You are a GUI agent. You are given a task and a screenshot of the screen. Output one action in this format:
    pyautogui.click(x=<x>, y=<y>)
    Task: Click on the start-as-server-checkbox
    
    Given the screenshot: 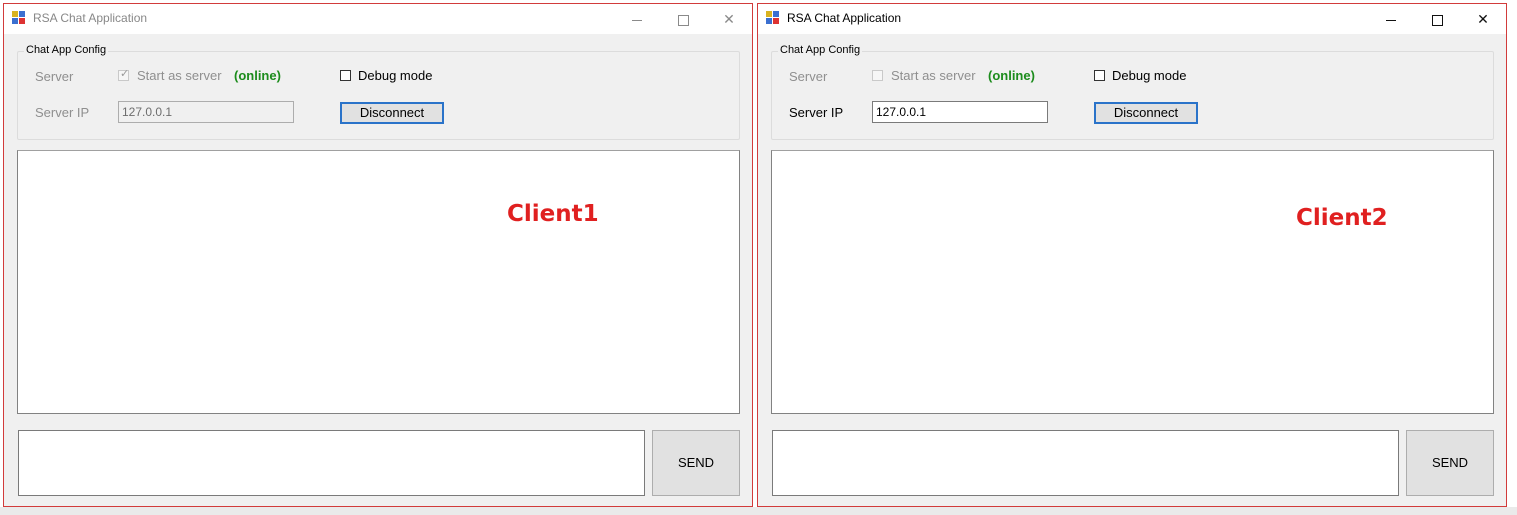 What is the action you would take?
    pyautogui.click(x=877, y=75)
    